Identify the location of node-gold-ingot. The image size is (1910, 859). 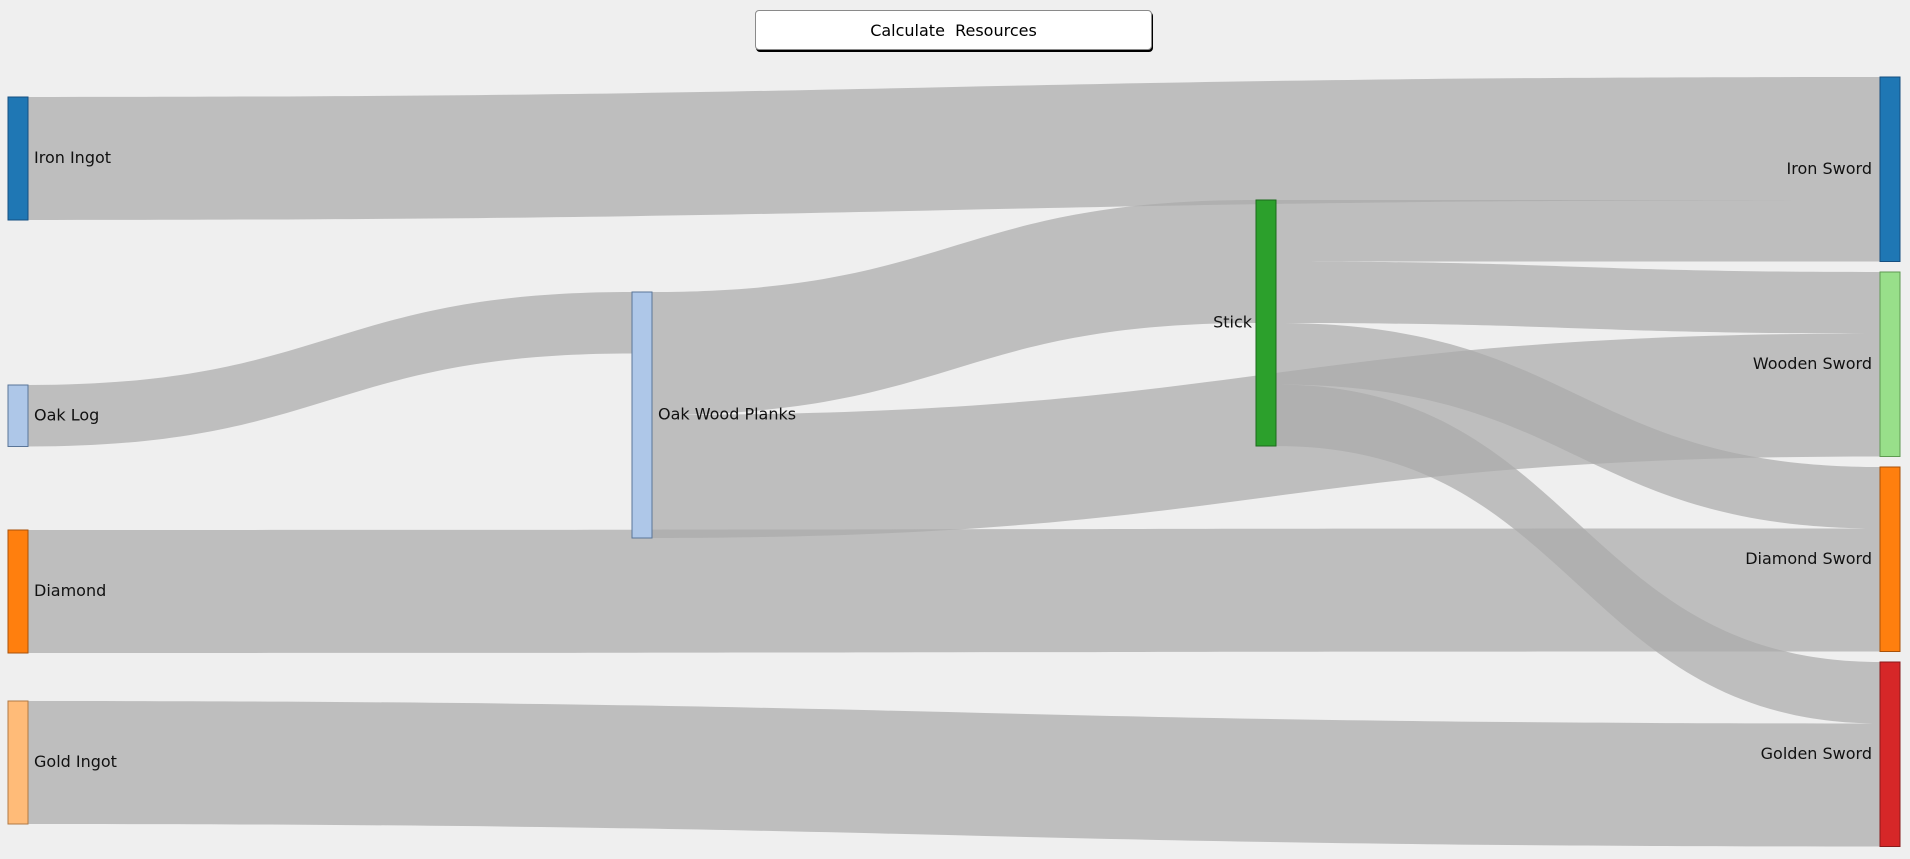
(18, 762).